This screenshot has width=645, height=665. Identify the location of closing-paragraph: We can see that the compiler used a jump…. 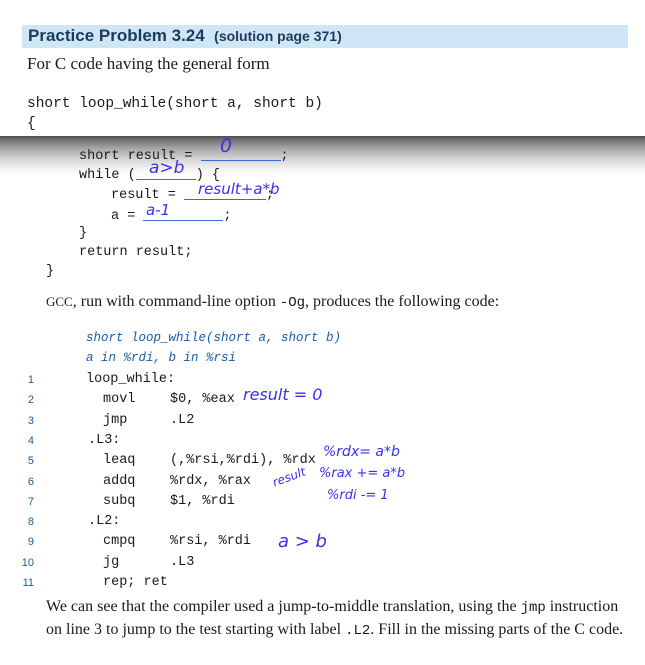
(335, 618).